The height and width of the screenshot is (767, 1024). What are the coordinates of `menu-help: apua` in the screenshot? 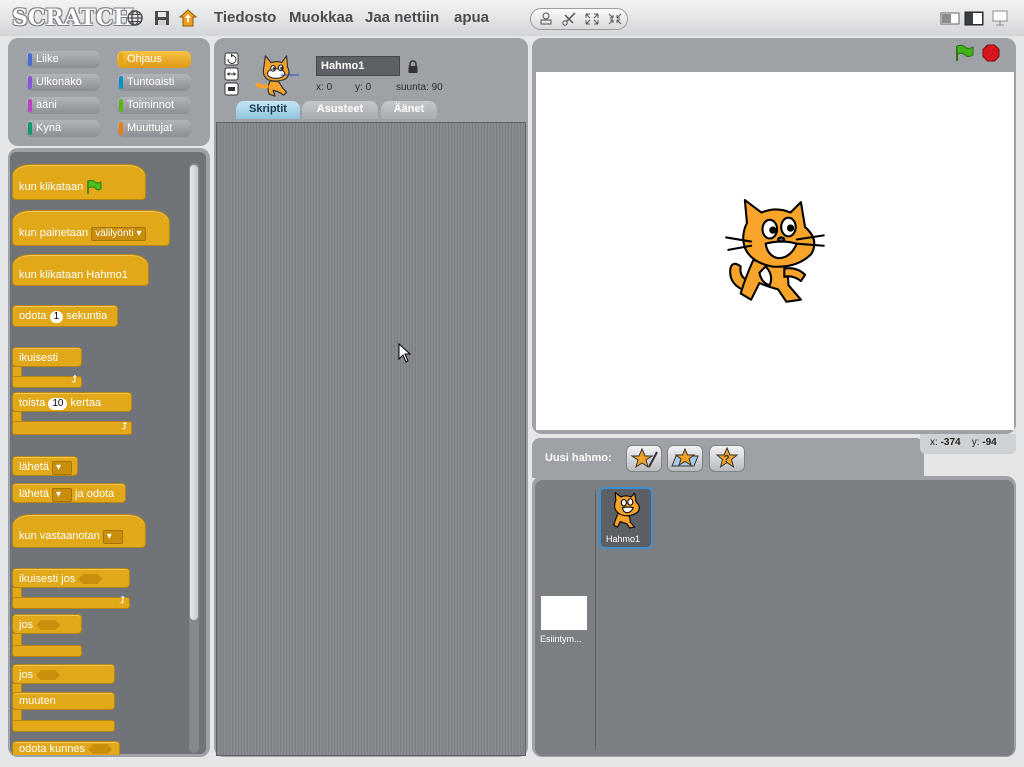 It's located at (471, 17).